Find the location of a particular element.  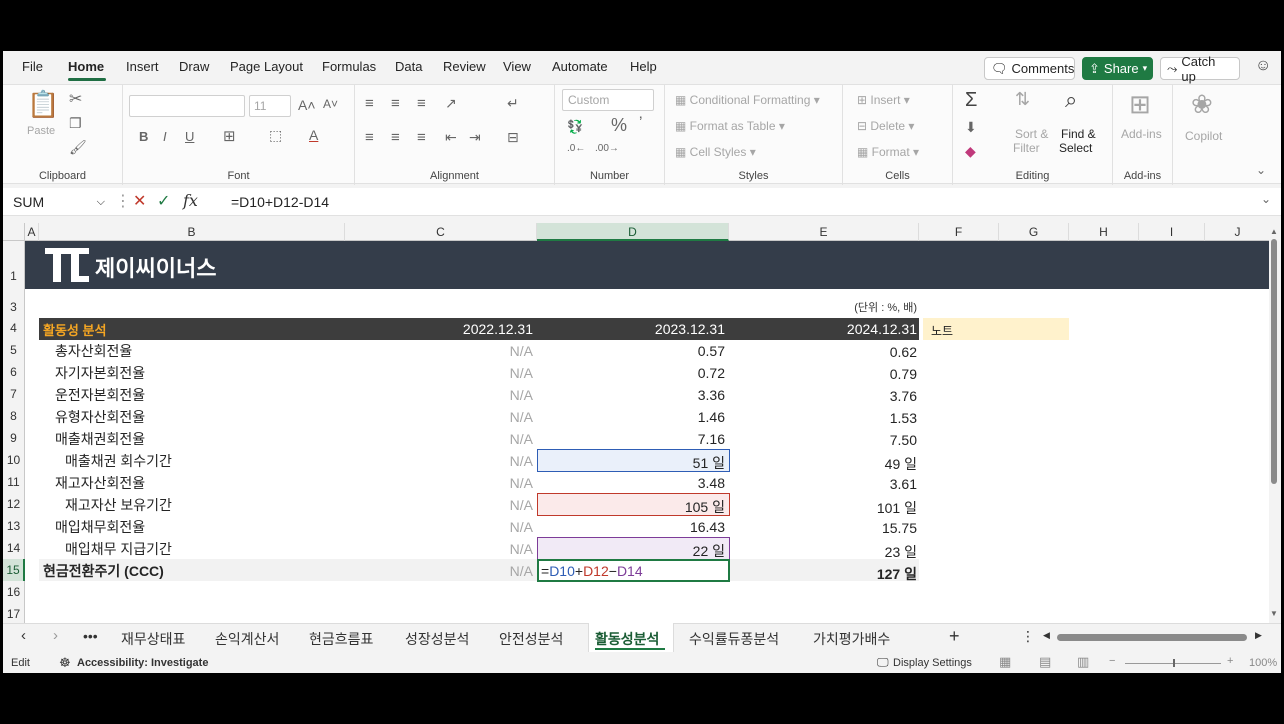

merge-center-icon: ⊟ is located at coordinates (513, 137).